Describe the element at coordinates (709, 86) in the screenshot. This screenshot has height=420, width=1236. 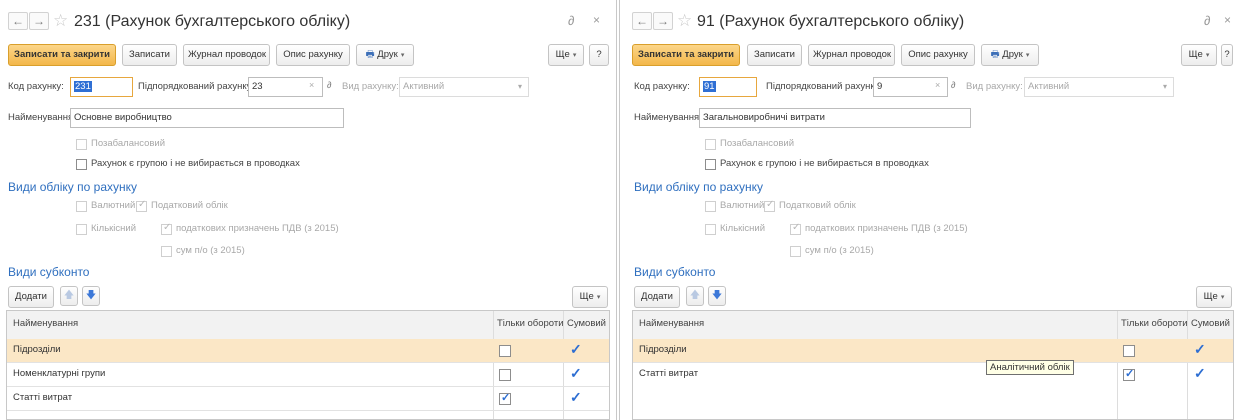
I see `account-code-value: 91` at that location.